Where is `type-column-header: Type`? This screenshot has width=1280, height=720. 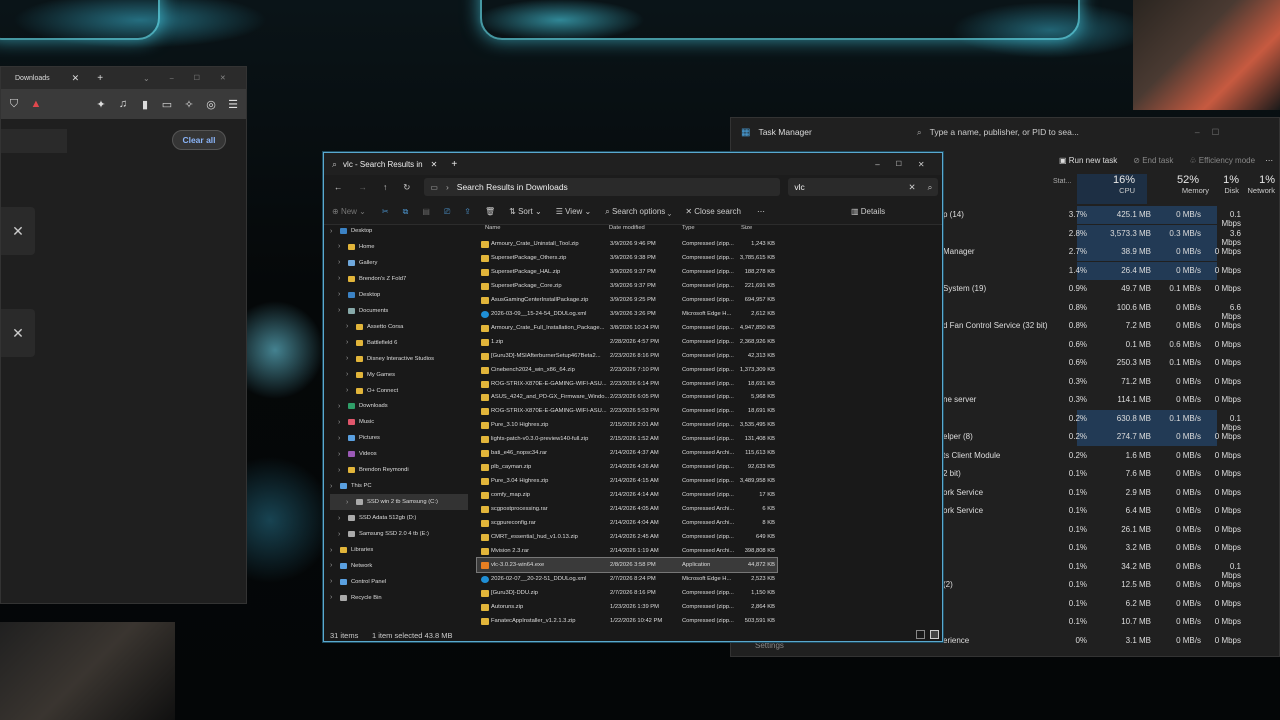
type-column-header: Type is located at coordinates (688, 228).